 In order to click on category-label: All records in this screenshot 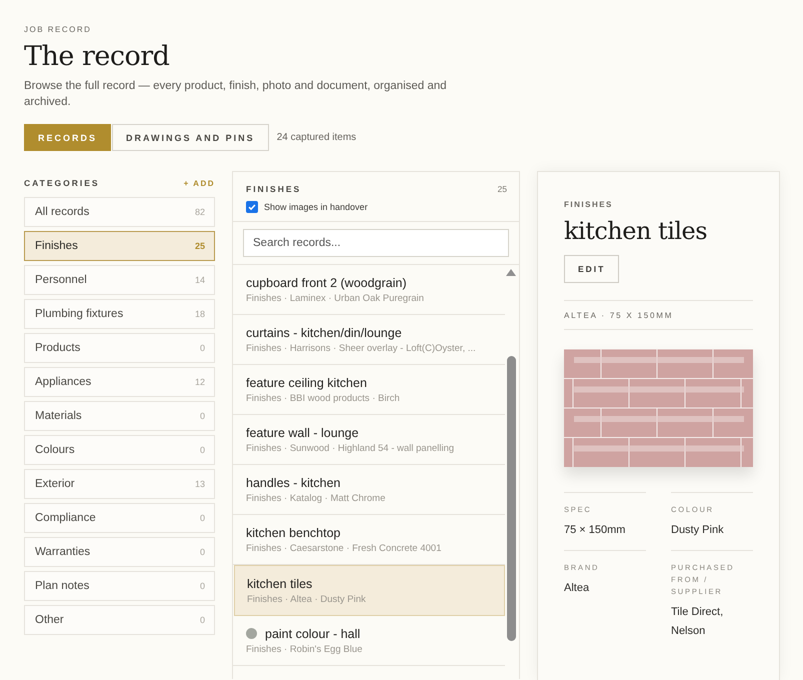, I will do `click(62, 212)`.